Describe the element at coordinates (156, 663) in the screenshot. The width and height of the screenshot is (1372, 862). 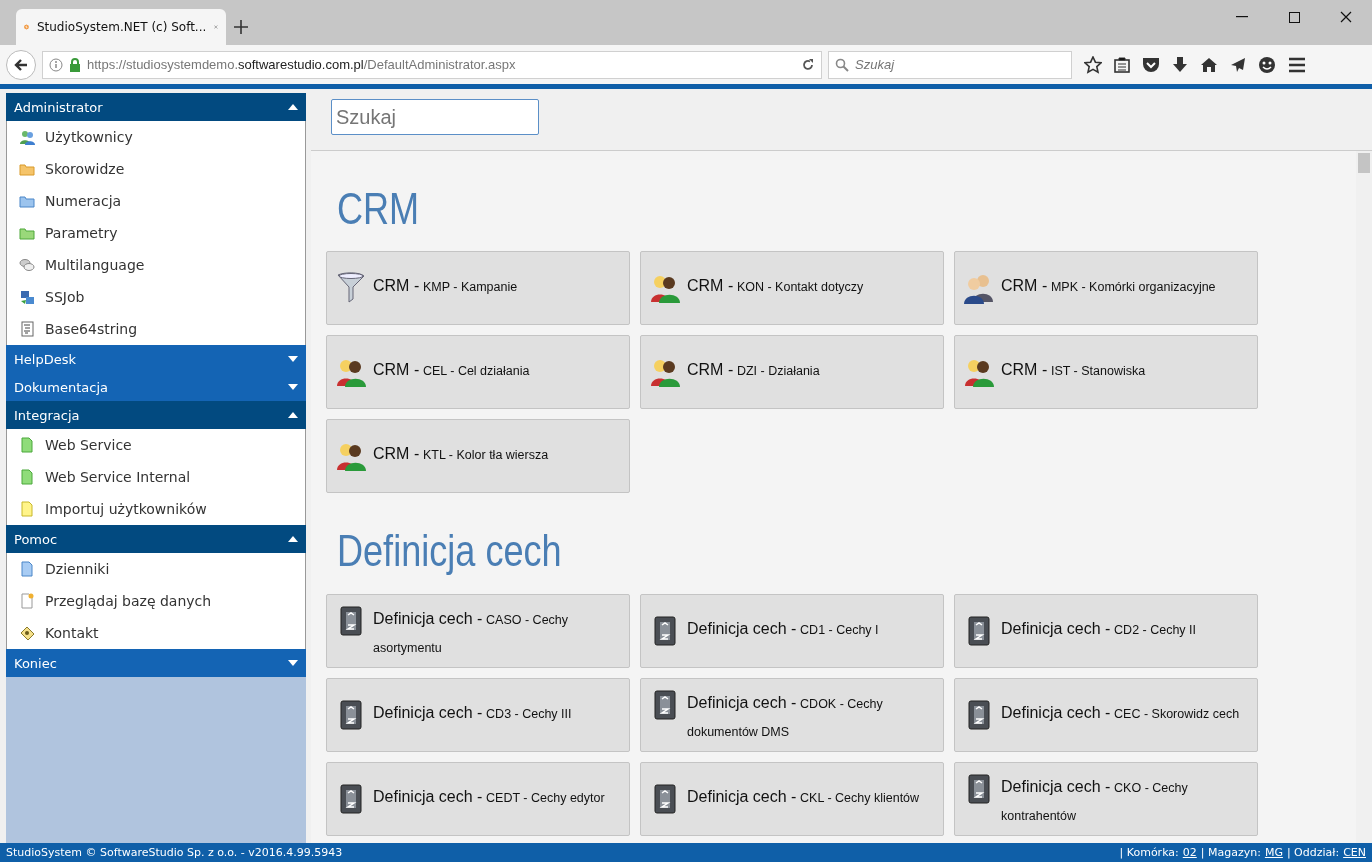
I see `section-header: Koniec` at that location.